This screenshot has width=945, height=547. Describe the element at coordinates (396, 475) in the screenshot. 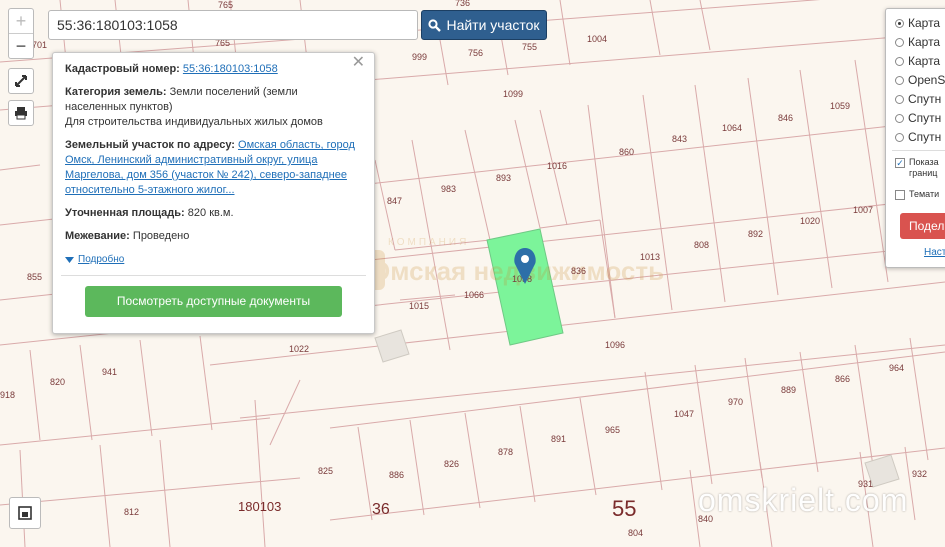

I see `parcel-number-label: 886` at that location.